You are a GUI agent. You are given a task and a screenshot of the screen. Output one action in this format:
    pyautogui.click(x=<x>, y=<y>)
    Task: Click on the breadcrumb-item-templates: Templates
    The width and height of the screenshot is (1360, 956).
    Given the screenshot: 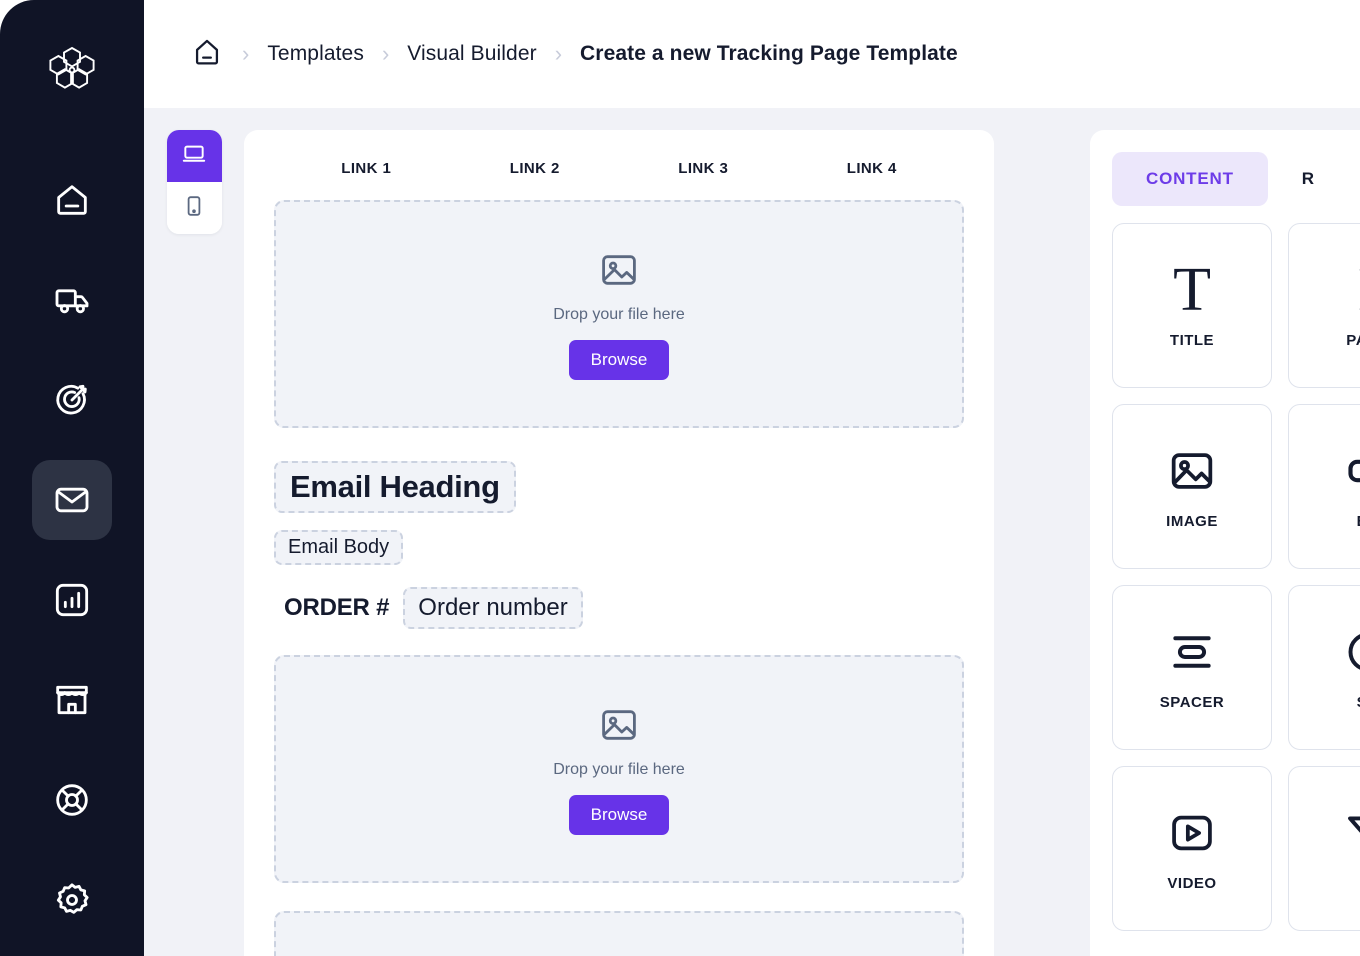 What is the action you would take?
    pyautogui.click(x=315, y=54)
    